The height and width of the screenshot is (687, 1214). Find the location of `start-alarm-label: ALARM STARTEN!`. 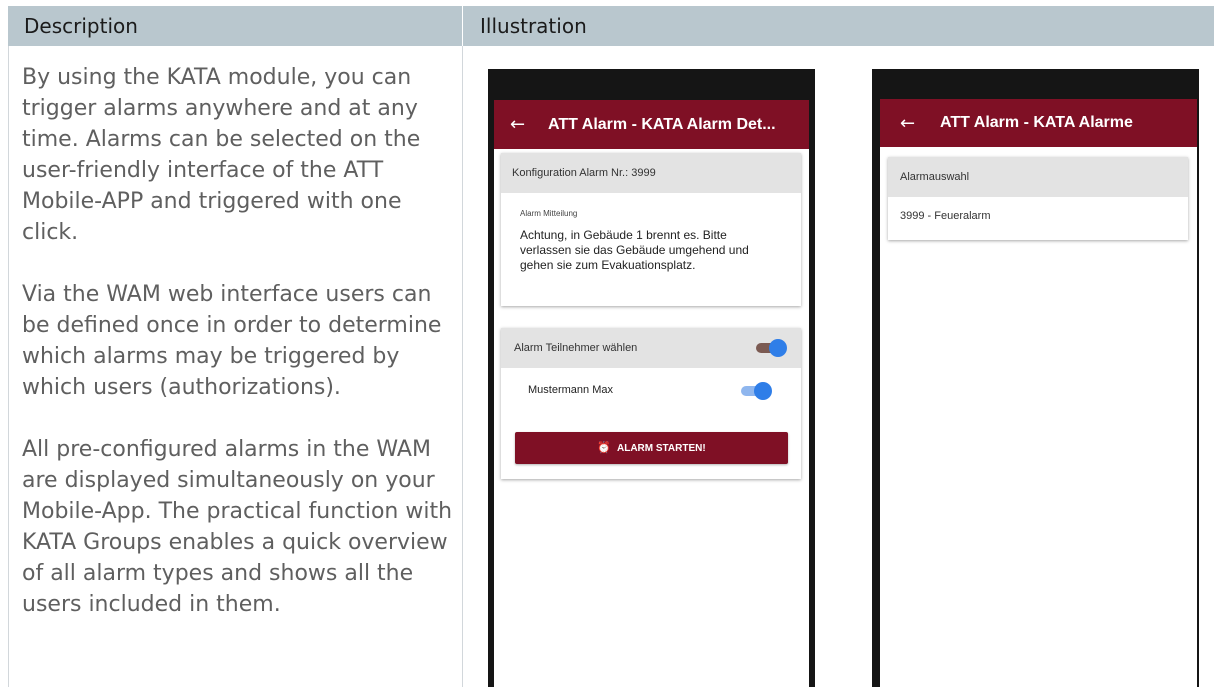

start-alarm-label: ALARM STARTEN! is located at coordinates (661, 448).